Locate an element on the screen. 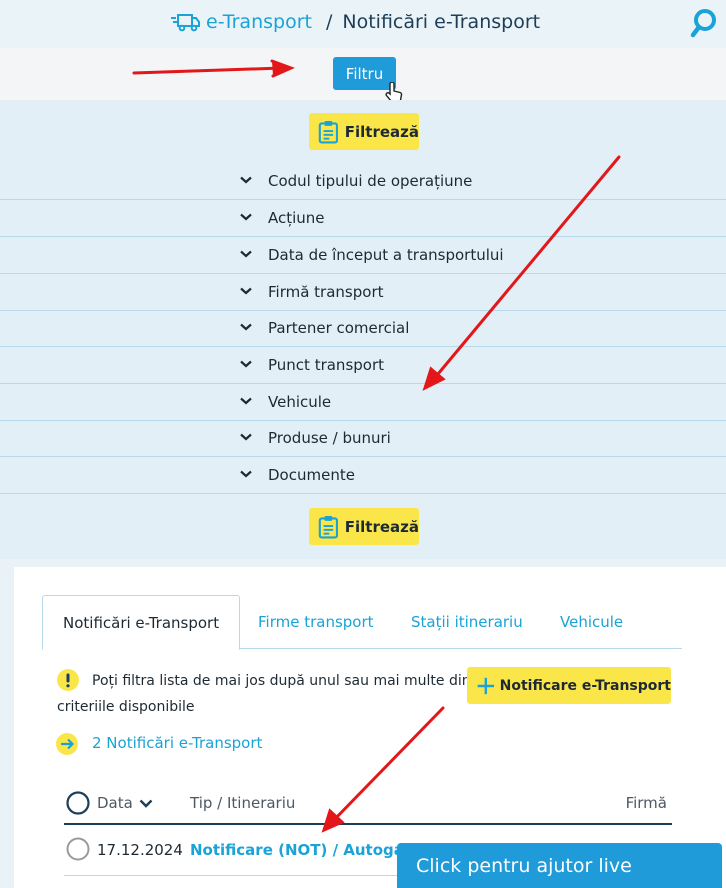  filter-criterion: Acțiune is located at coordinates (363, 218).